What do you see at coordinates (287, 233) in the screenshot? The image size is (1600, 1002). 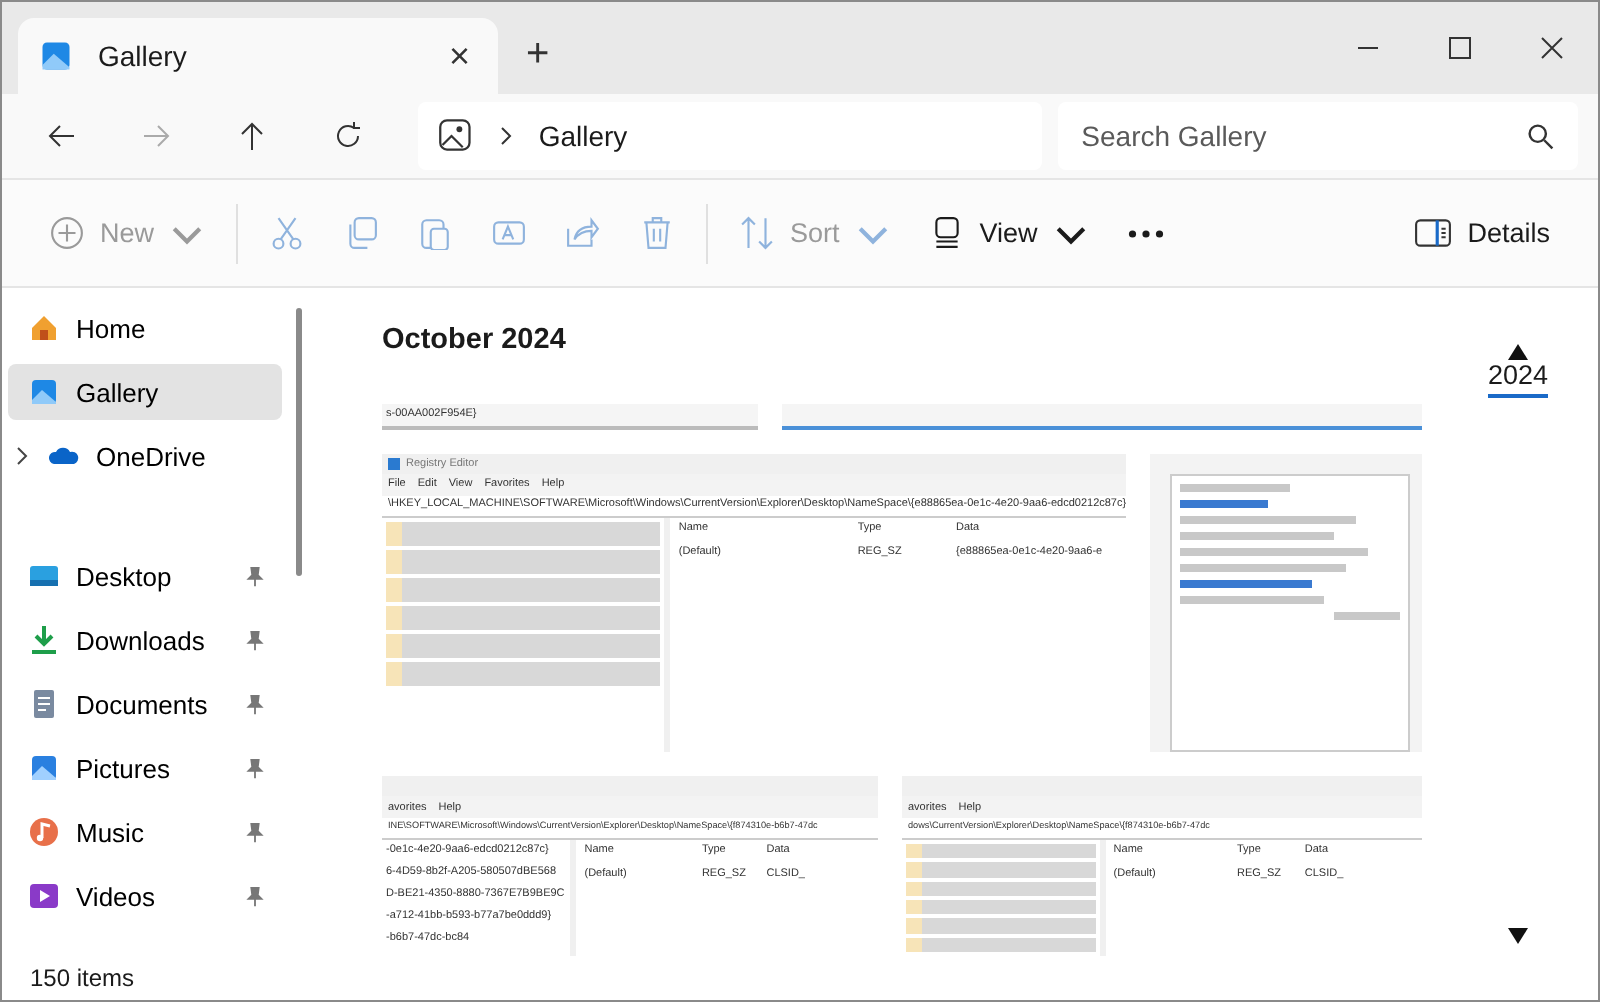 I see `scissors-icon` at bounding box center [287, 233].